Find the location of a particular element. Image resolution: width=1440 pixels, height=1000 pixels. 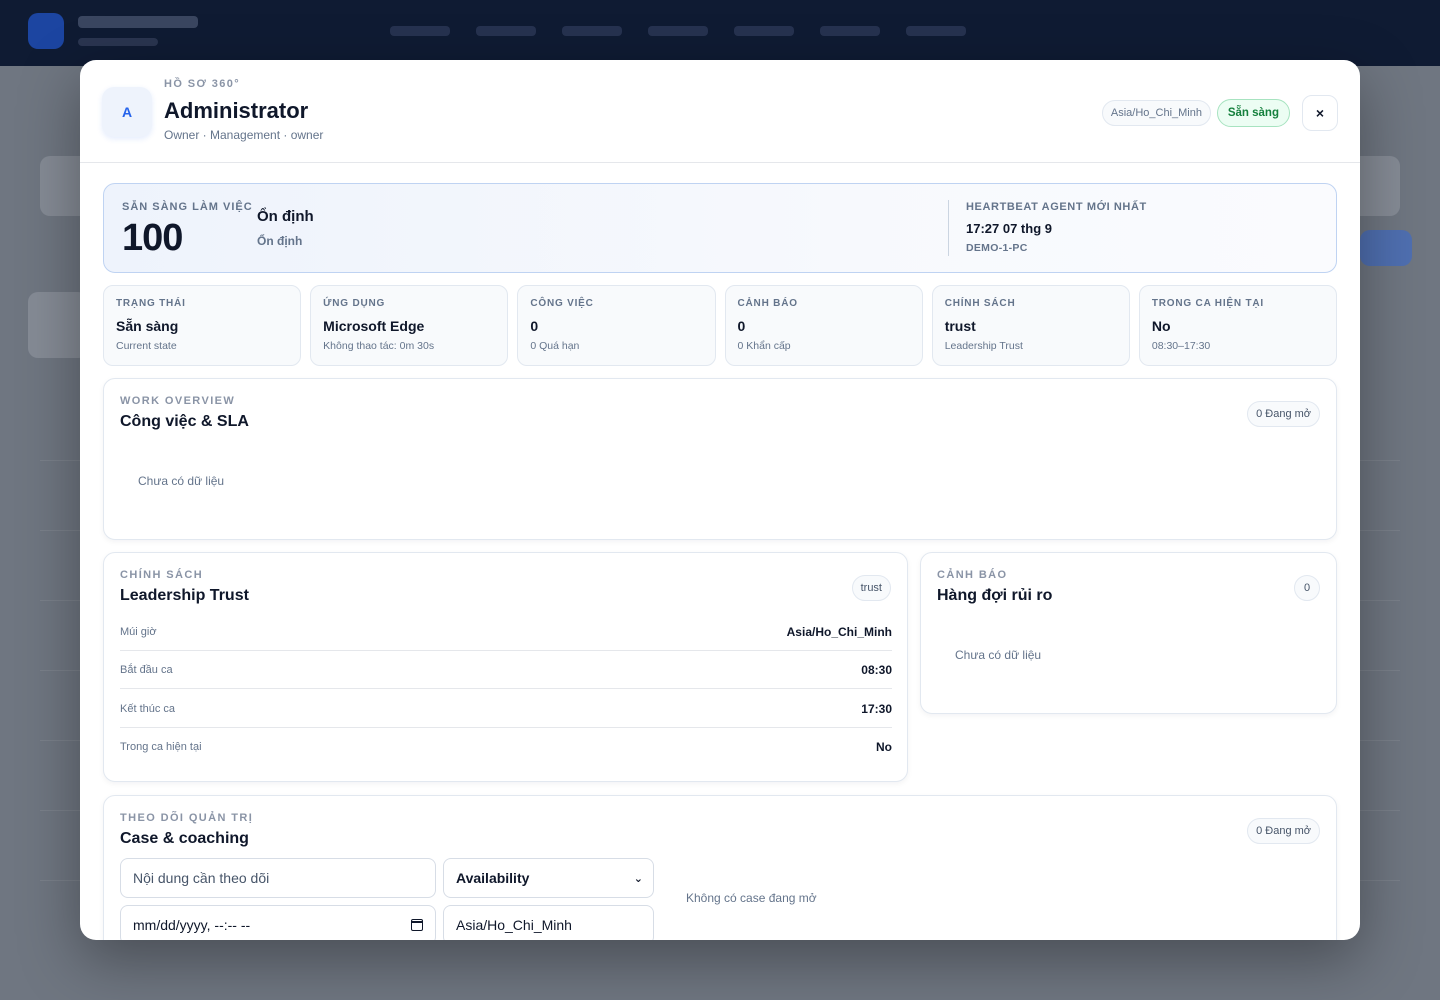

row-value: No is located at coordinates (884, 747).